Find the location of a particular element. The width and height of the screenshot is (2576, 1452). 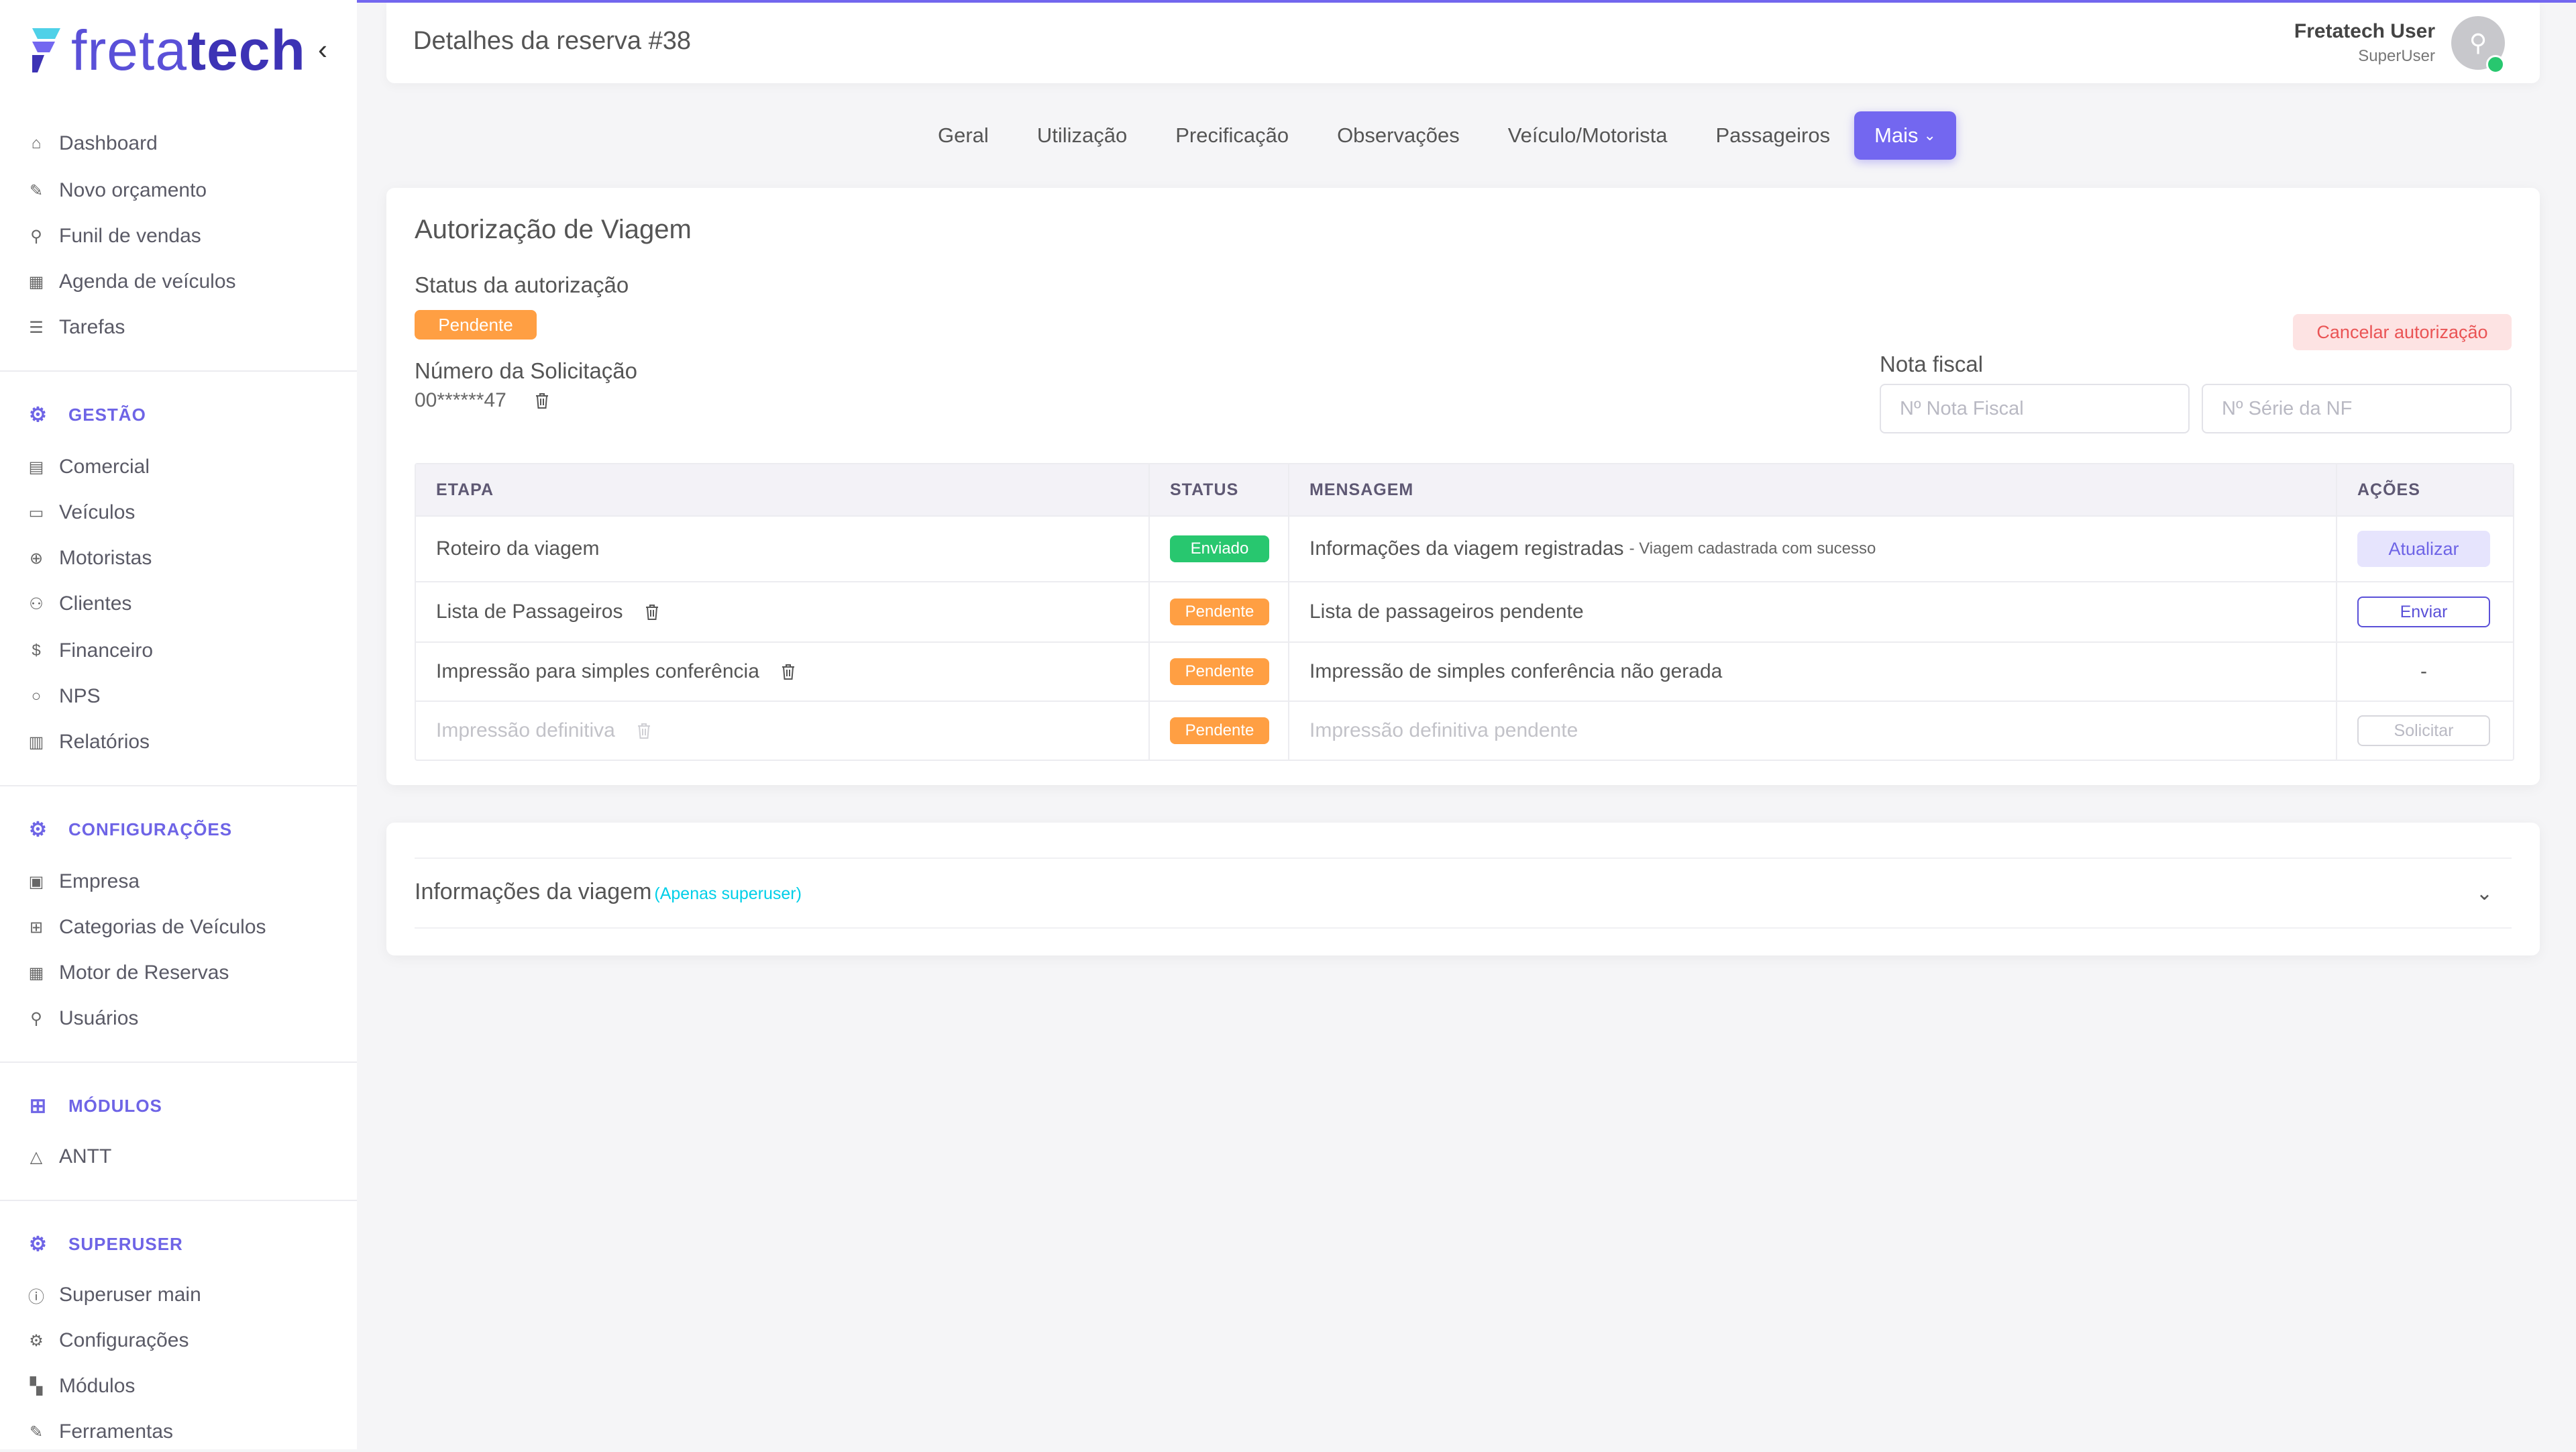

tab-utilizacao: Utilização is located at coordinates (1082, 136).